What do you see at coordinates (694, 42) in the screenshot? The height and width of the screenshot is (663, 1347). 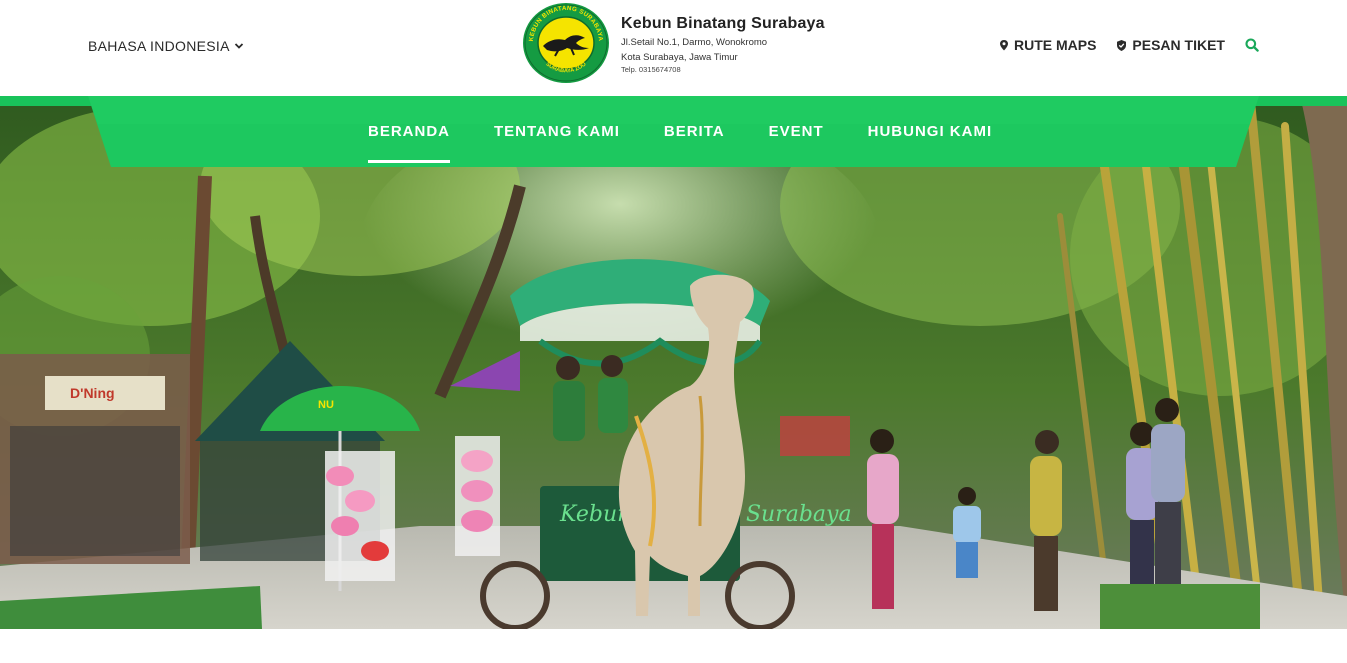 I see `brand-address-line1: Jl.Setail No.1, Darmo, Wonokromo` at bounding box center [694, 42].